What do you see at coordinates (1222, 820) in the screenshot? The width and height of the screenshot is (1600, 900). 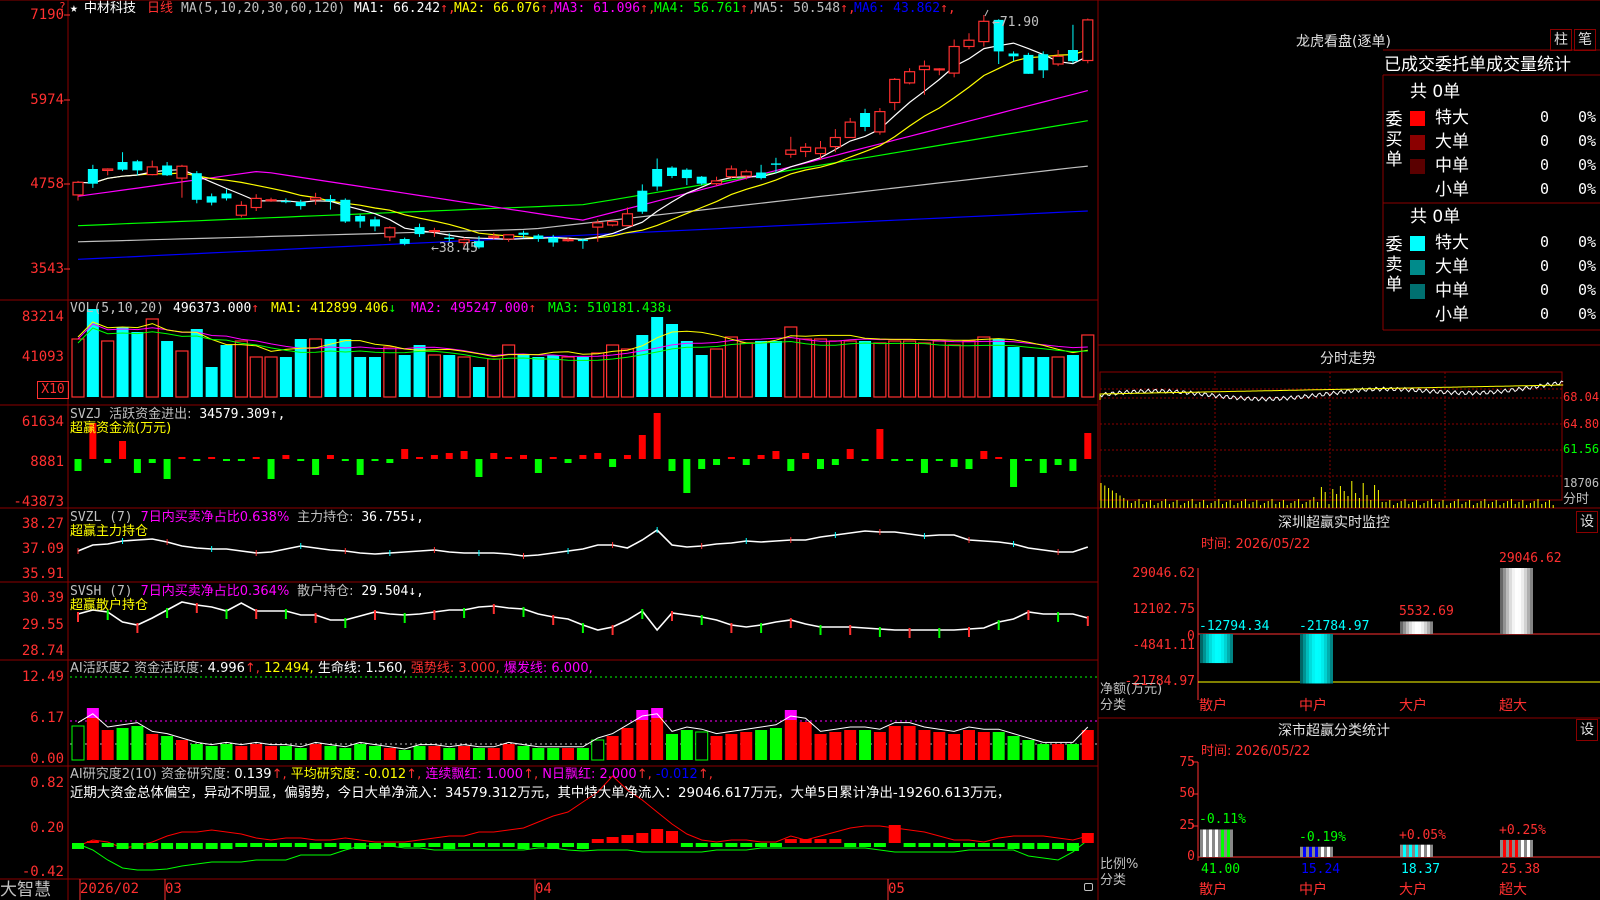 I see `stats-bar-change: -0.11%` at bounding box center [1222, 820].